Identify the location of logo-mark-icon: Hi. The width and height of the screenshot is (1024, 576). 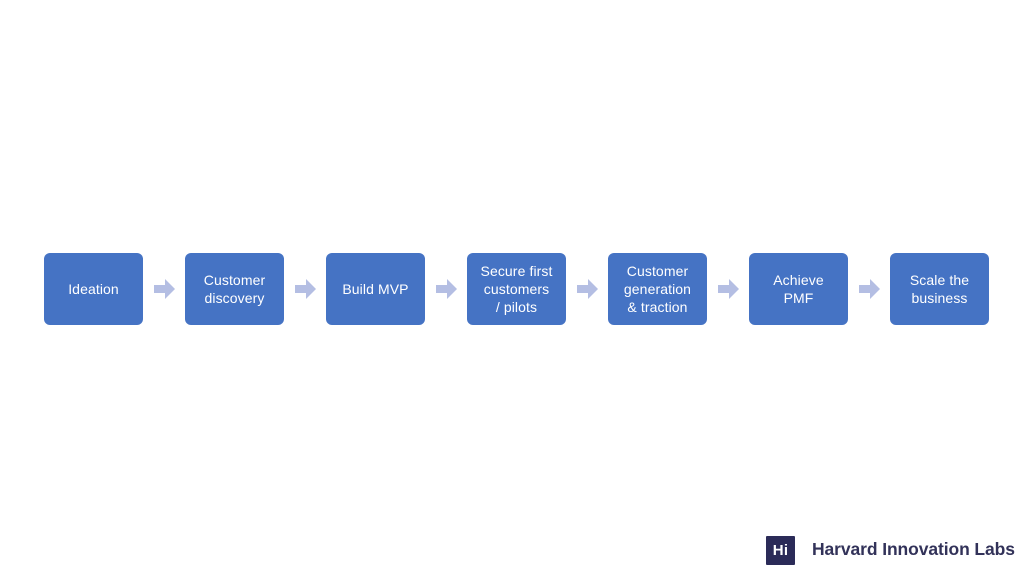
(780, 550).